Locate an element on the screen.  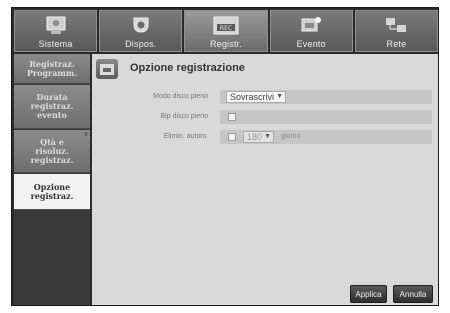
sidebar-item-durata-registrazione-evento: Durata registraz. evento is located at coordinates (52, 107).